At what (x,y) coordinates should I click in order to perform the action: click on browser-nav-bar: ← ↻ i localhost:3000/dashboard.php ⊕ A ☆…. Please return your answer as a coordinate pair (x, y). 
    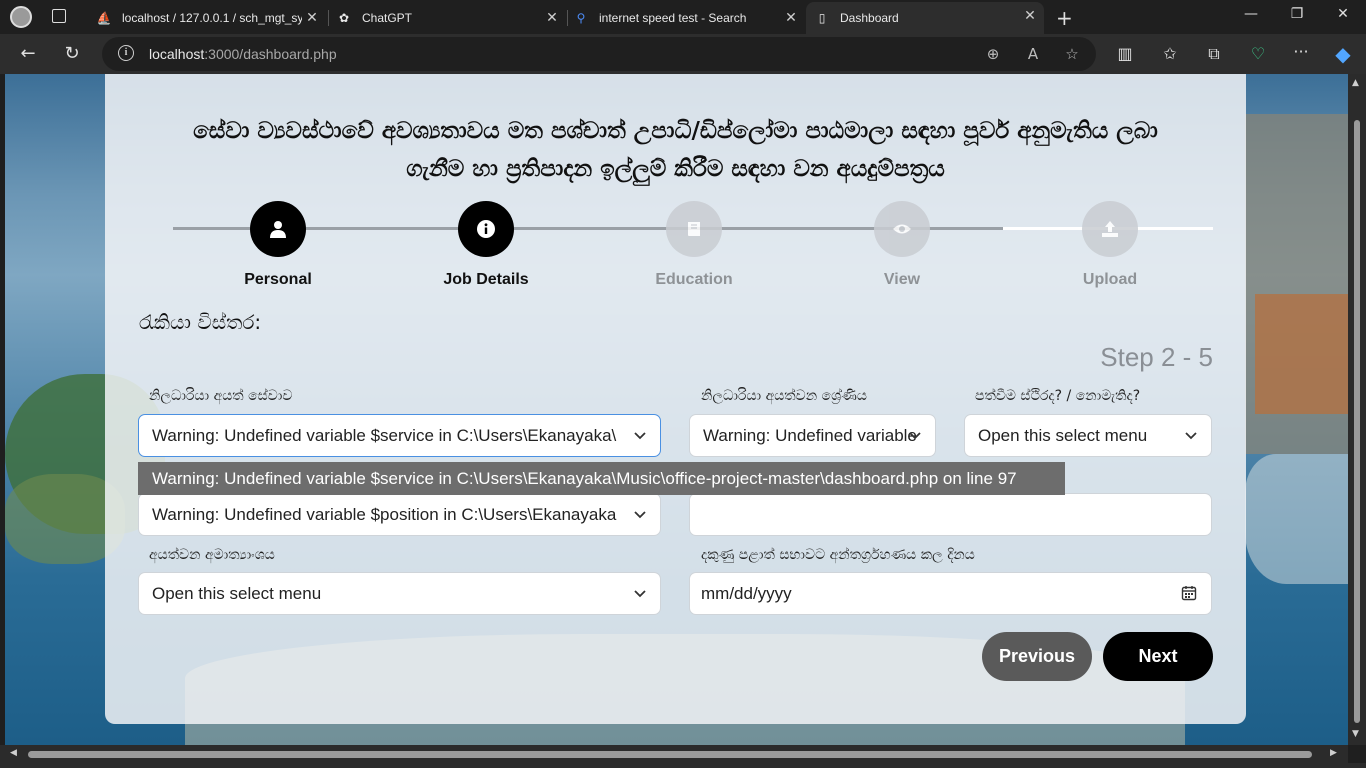
    Looking at the image, I should click on (683, 54).